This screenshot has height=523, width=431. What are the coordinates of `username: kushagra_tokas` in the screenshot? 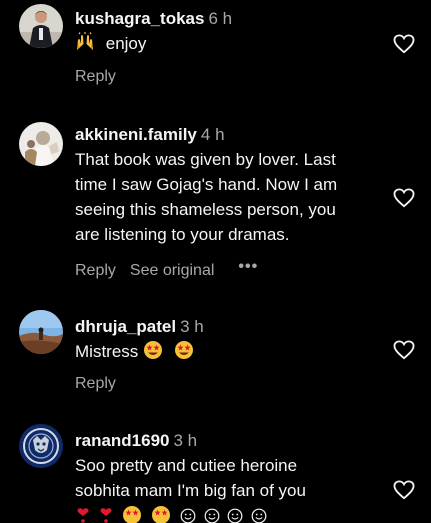 It's located at (139, 18).